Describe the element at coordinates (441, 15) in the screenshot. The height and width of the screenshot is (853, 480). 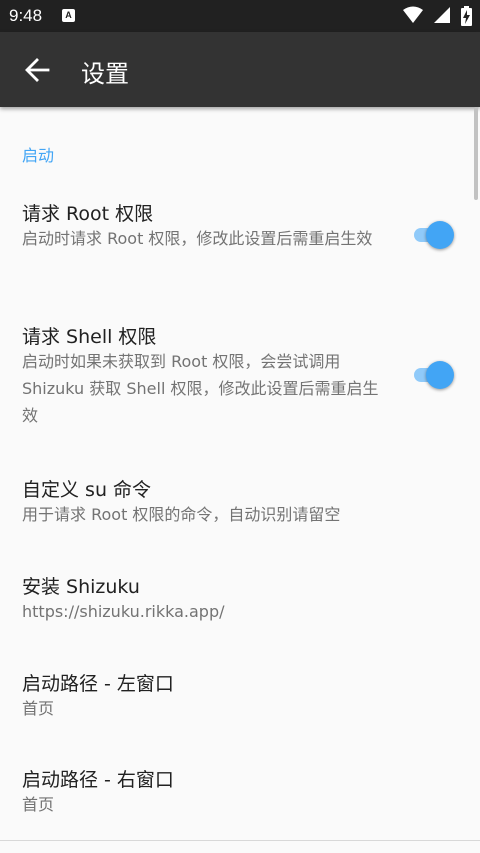
I see `signal-icon` at that location.